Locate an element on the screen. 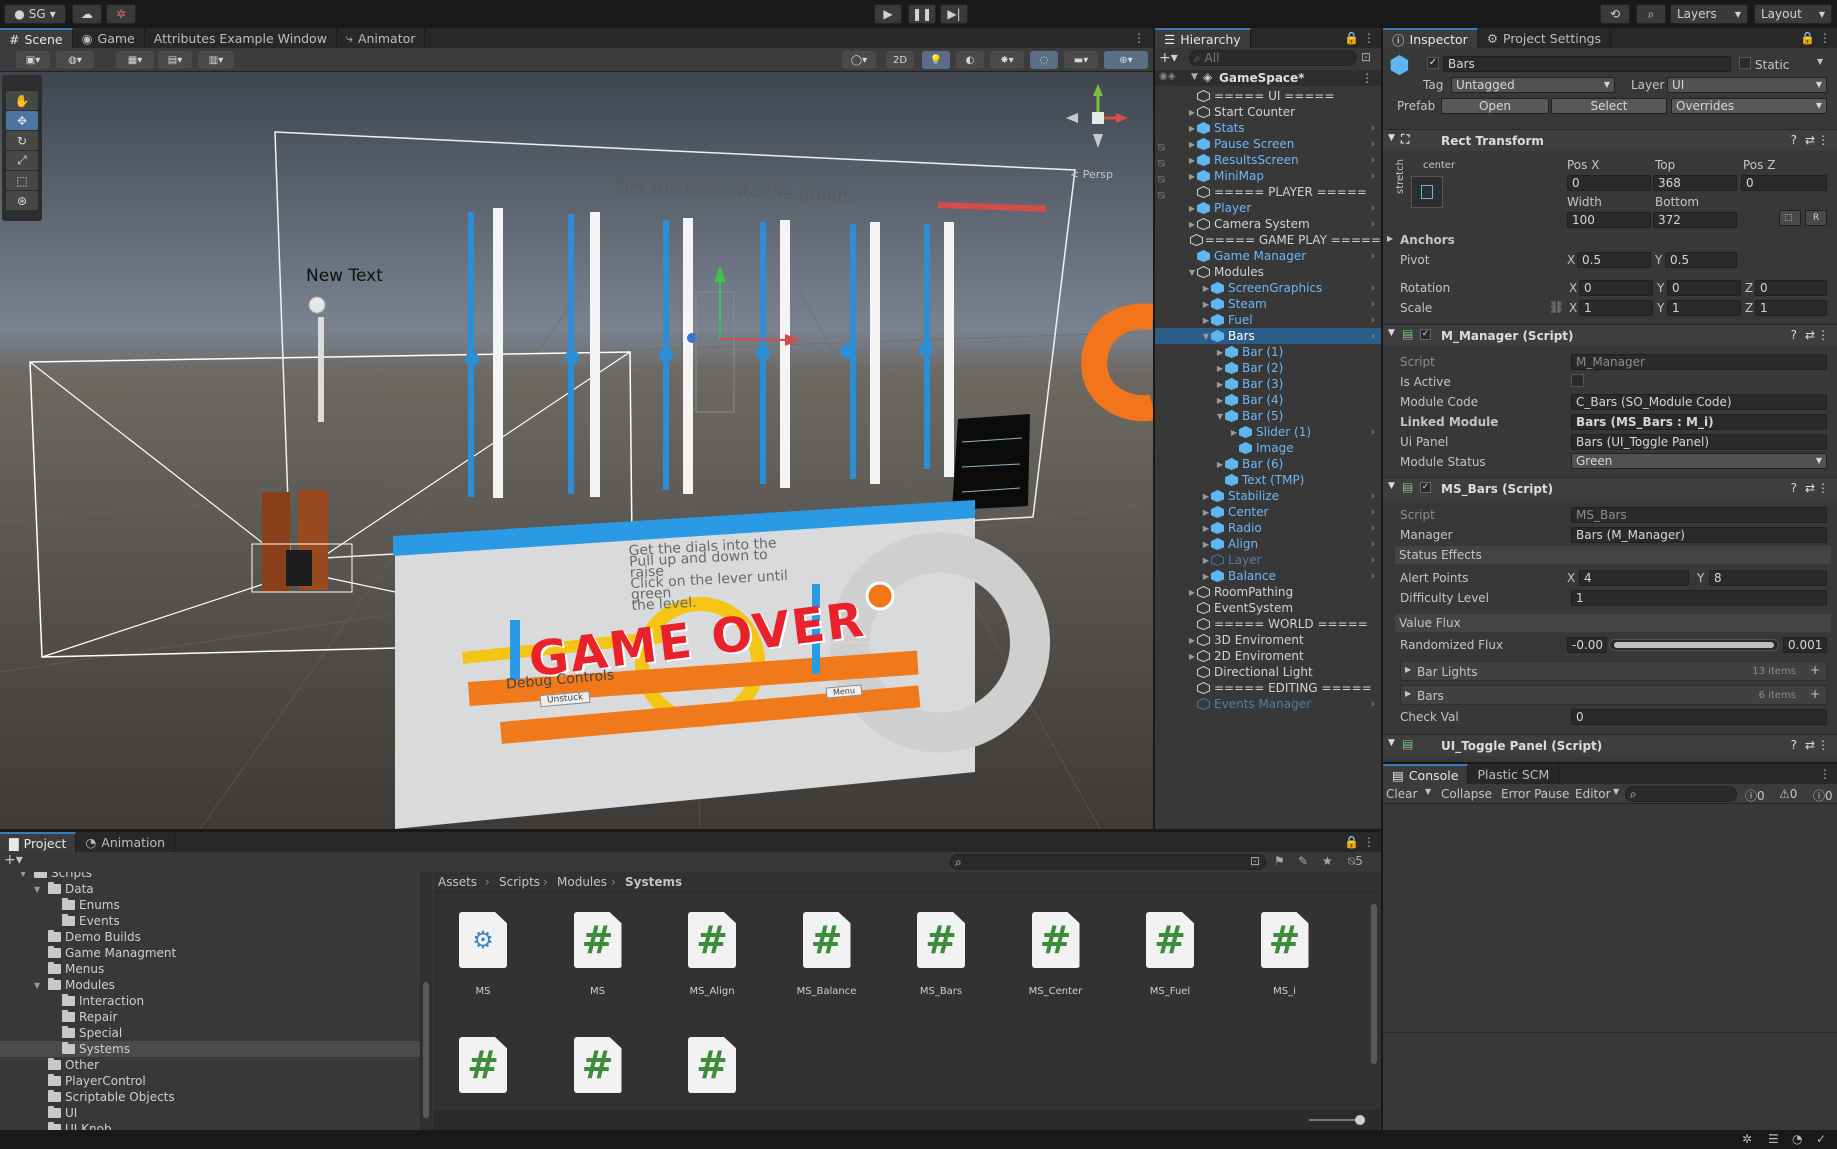 This screenshot has width=1837, height=1149. hierarchy-item: ▶ ScreenGraphics › is located at coordinates (1268, 288).